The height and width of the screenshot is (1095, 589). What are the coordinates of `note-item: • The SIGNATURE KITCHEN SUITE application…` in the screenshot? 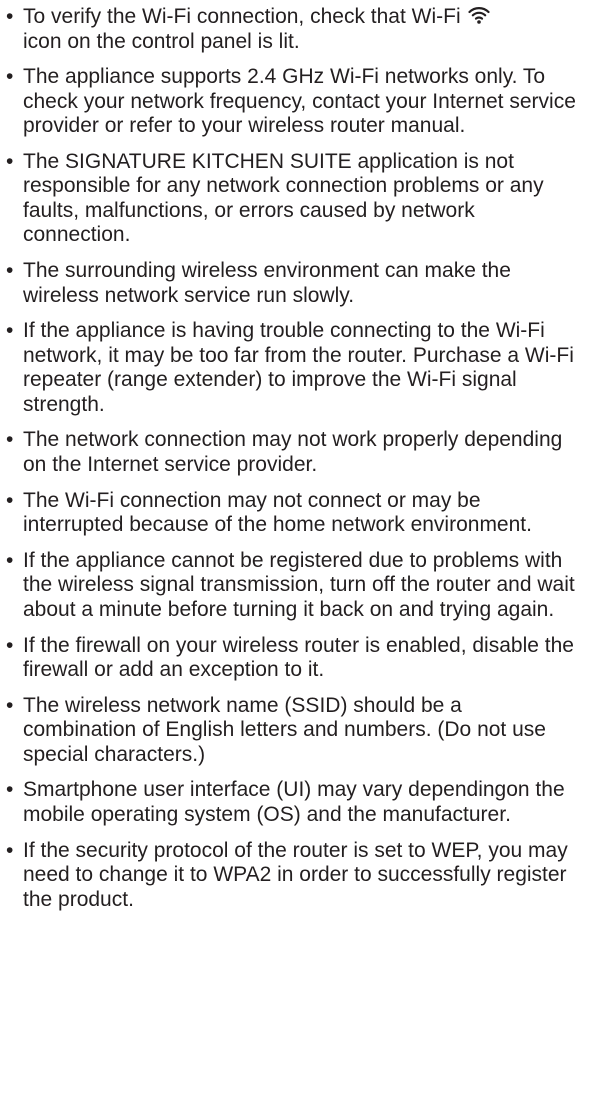 It's located at (291, 199).